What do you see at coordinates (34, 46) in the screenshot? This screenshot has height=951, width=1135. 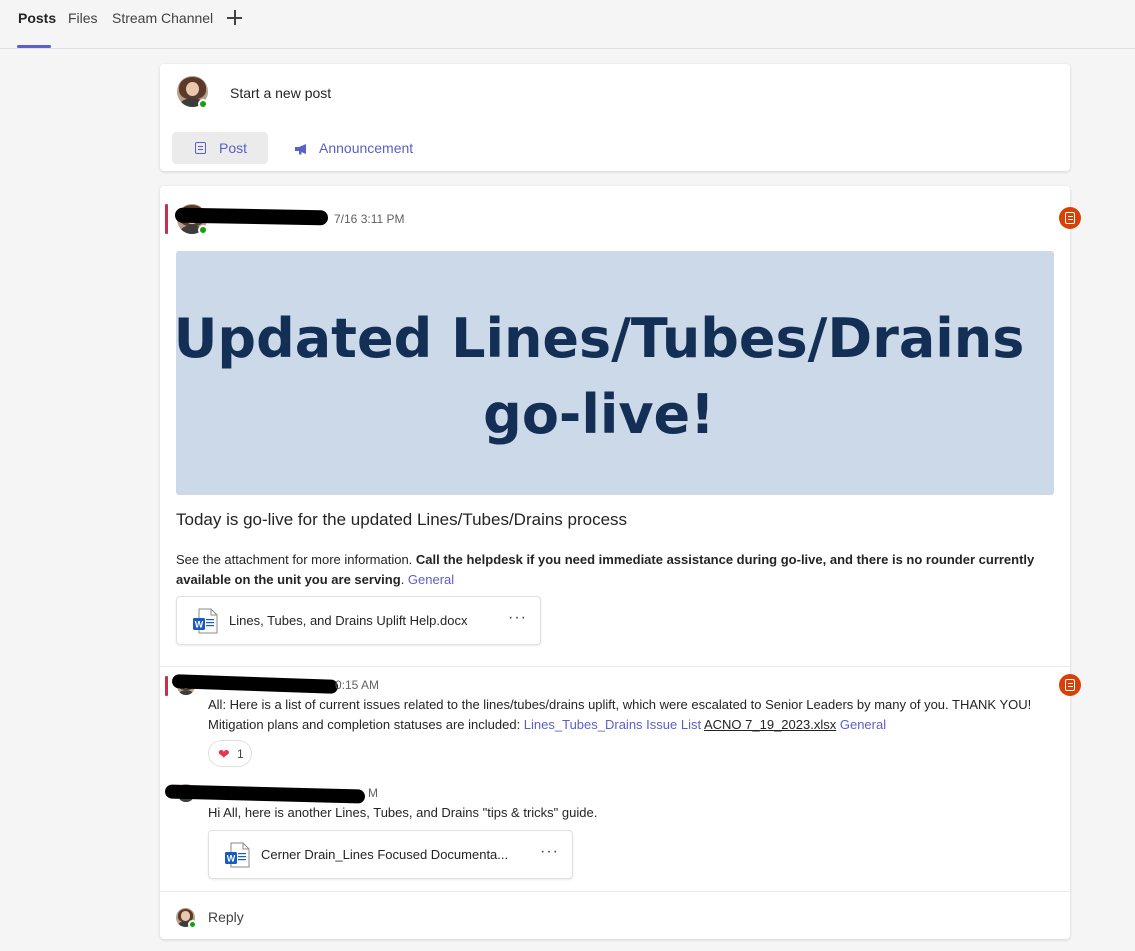 I see `active-tab-indicator` at bounding box center [34, 46].